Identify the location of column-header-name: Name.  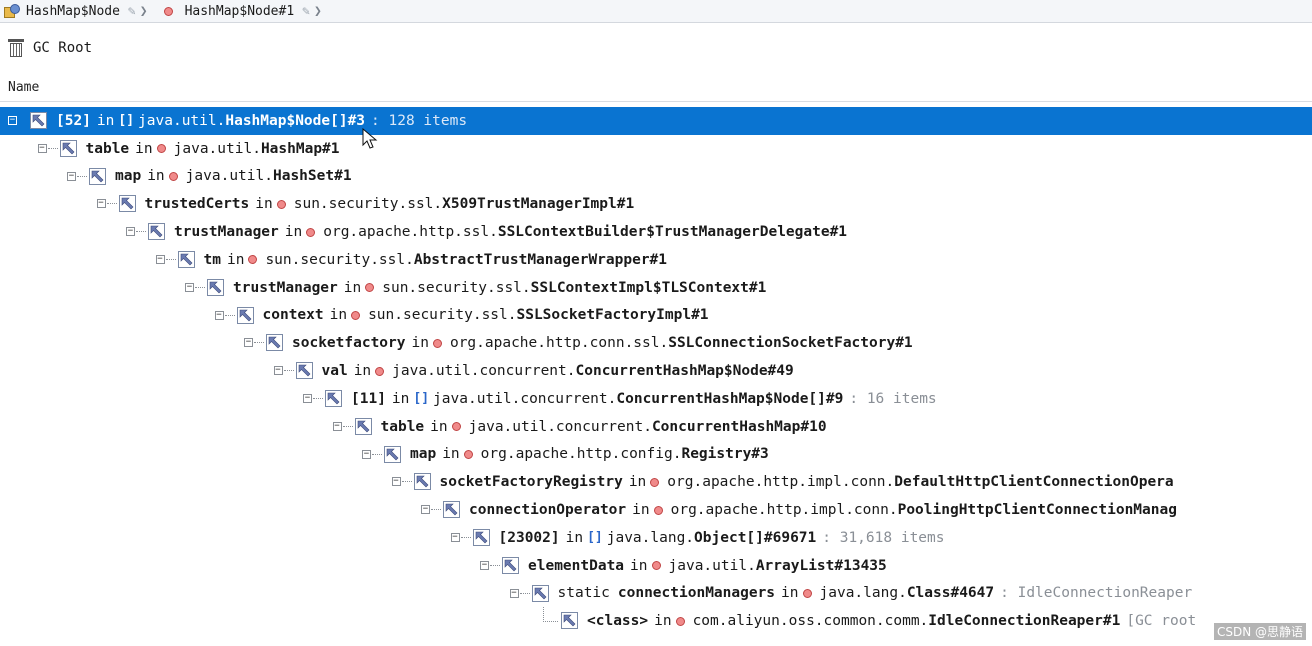
(656, 88).